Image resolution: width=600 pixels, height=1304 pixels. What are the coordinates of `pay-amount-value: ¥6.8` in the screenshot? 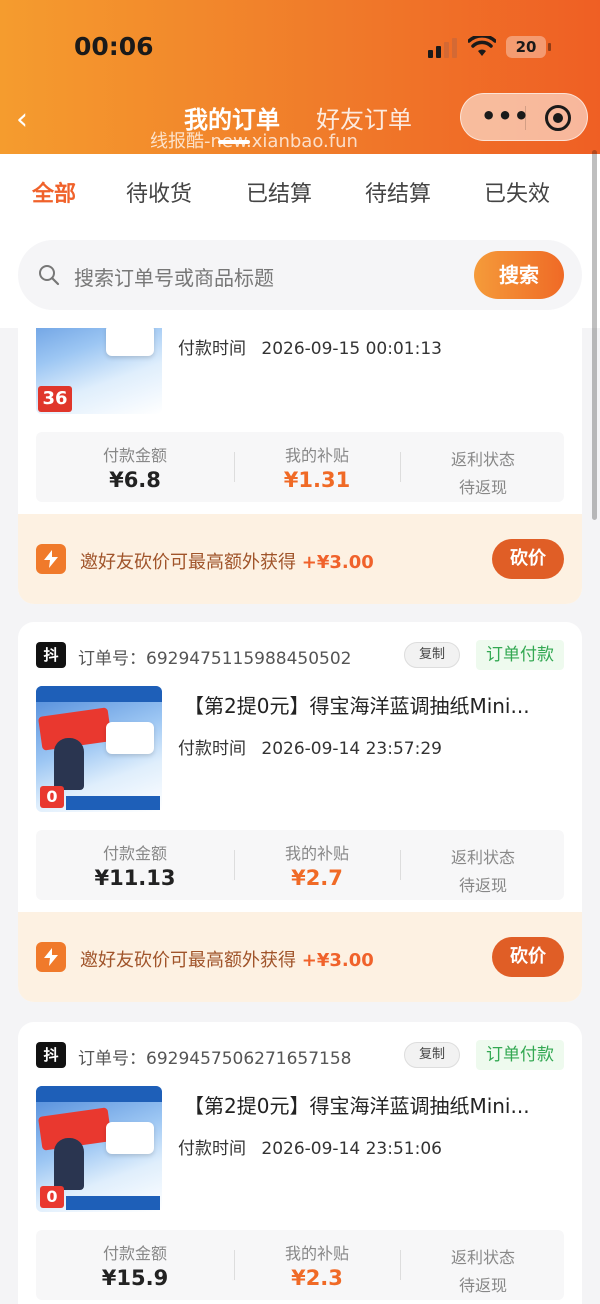 It's located at (135, 480).